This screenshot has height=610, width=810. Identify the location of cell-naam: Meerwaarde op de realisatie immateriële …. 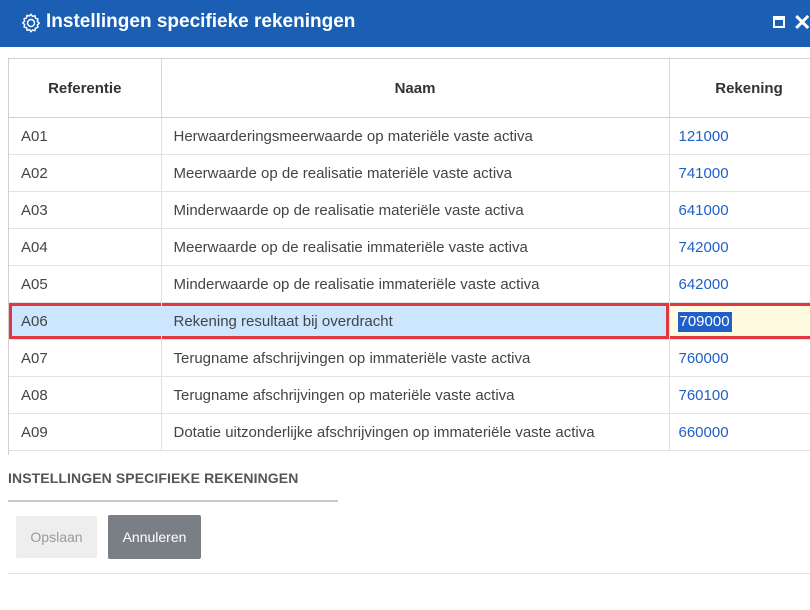
(415, 247).